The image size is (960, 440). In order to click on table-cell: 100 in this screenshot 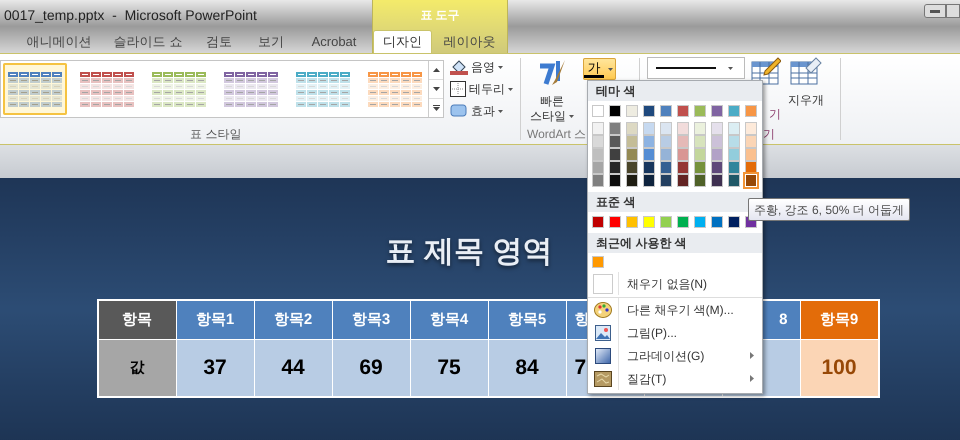, I will do `click(839, 368)`.